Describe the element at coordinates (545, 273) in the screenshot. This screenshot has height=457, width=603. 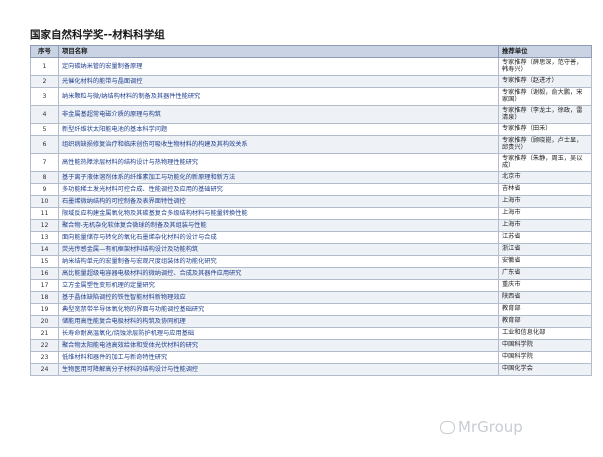
I see `cell-recommender: 广东省` at that location.